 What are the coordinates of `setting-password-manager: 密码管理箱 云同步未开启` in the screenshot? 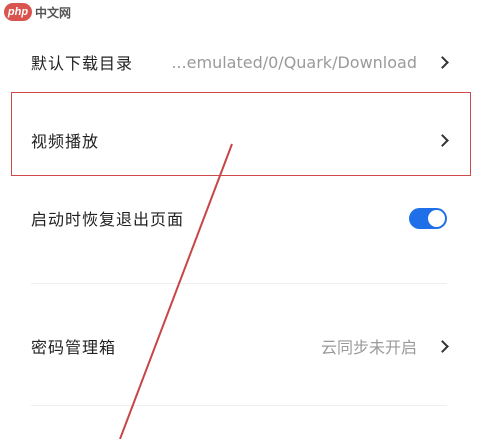 It's located at (240, 346).